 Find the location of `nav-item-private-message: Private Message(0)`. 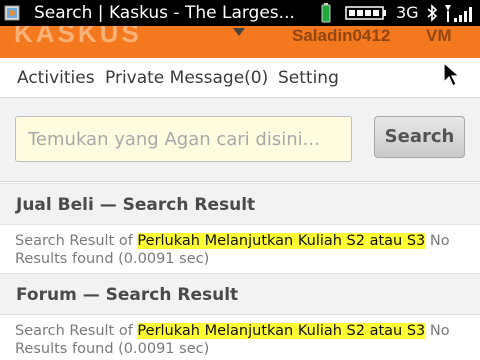

nav-item-private-message: Private Message(0) is located at coordinates (186, 78).